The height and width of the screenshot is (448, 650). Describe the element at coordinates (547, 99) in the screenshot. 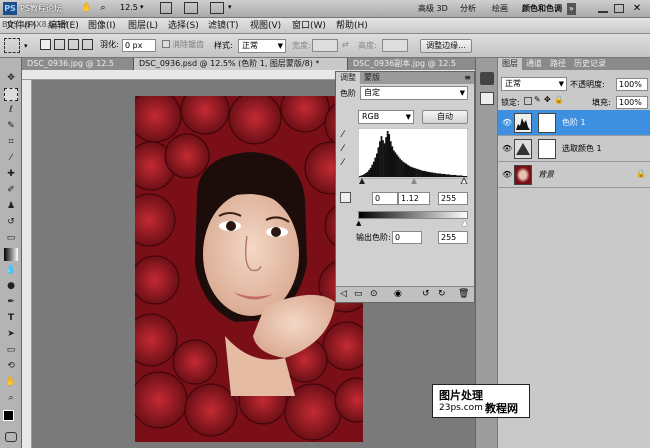

I see `lock-position-icon: ✥` at that location.